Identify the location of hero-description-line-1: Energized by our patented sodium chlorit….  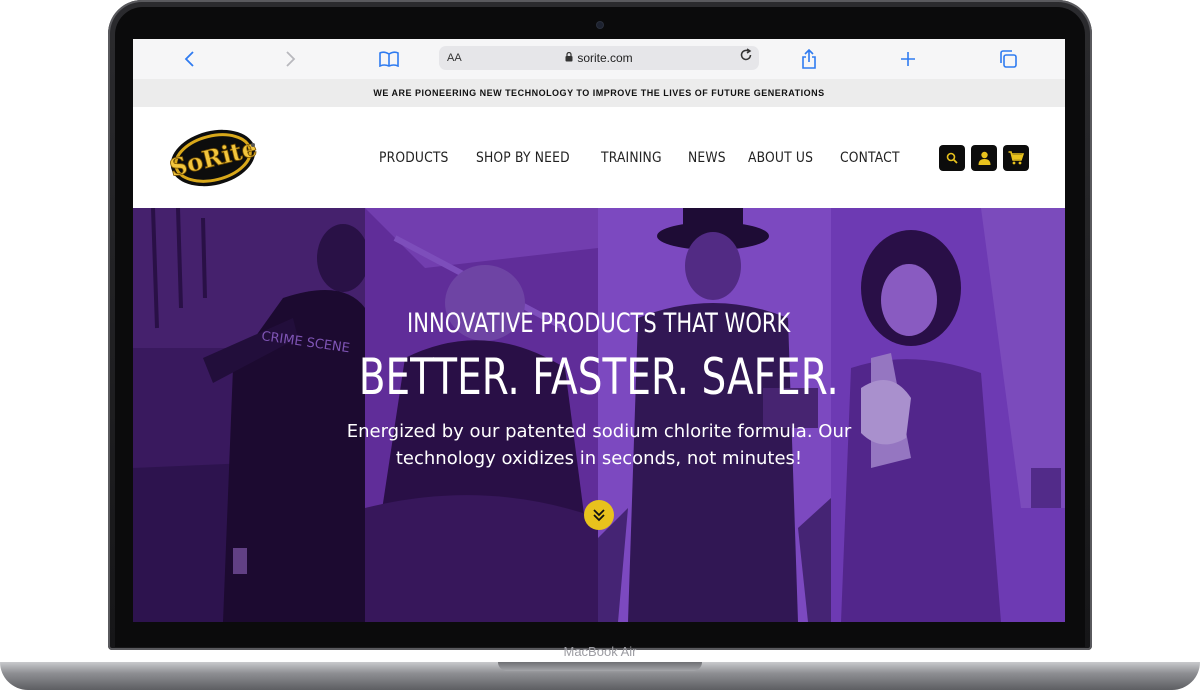
(599, 431).